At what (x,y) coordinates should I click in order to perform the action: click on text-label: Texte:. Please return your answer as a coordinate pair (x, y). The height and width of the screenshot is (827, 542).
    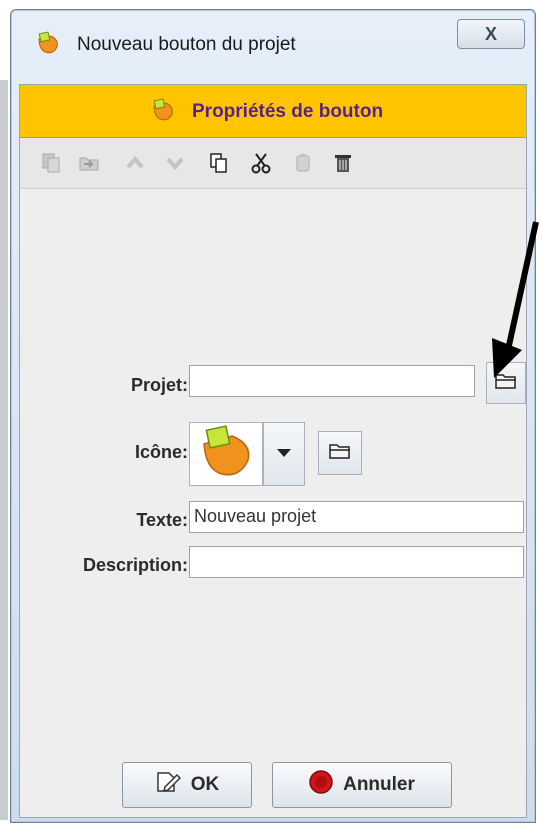
    Looking at the image, I should click on (162, 520).